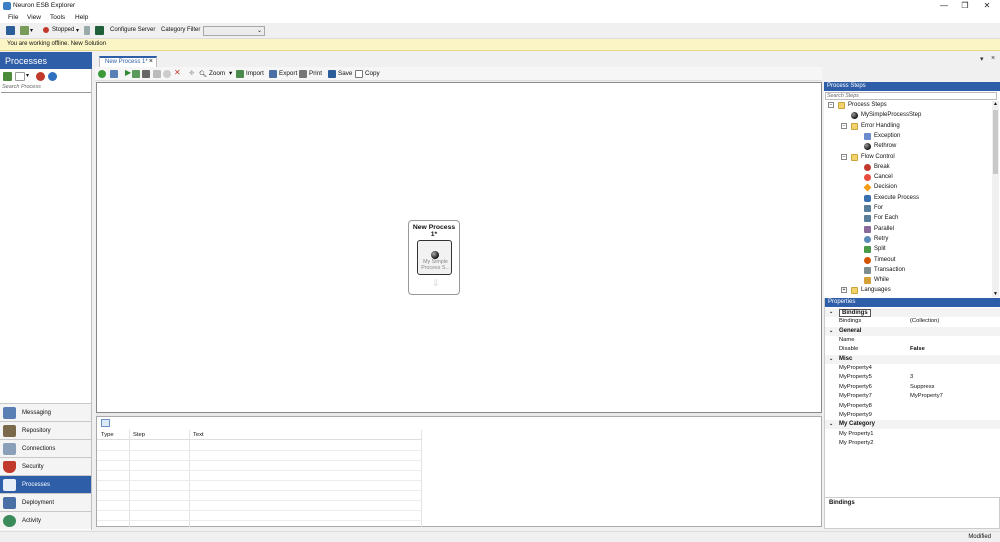  What do you see at coordinates (995, 104) in the screenshot?
I see `scroll-up-icon: ▲` at bounding box center [995, 104].